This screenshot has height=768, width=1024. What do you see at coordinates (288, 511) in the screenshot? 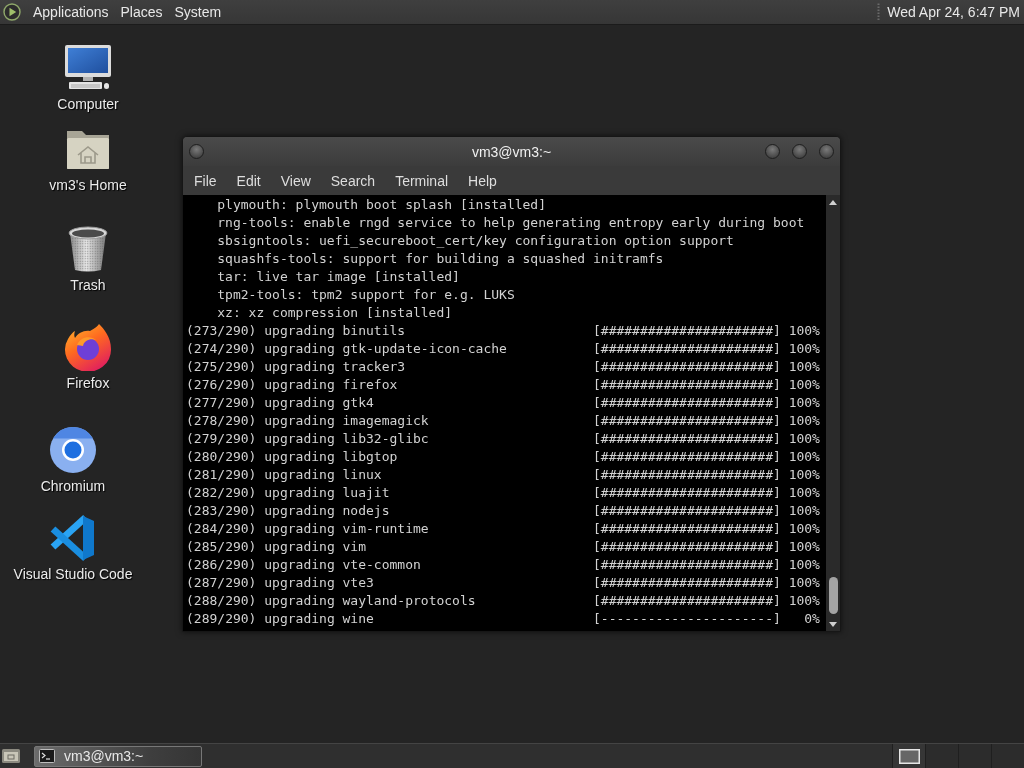
I see `package-step-text: (283/290) upgrading nodejs` at bounding box center [288, 511].